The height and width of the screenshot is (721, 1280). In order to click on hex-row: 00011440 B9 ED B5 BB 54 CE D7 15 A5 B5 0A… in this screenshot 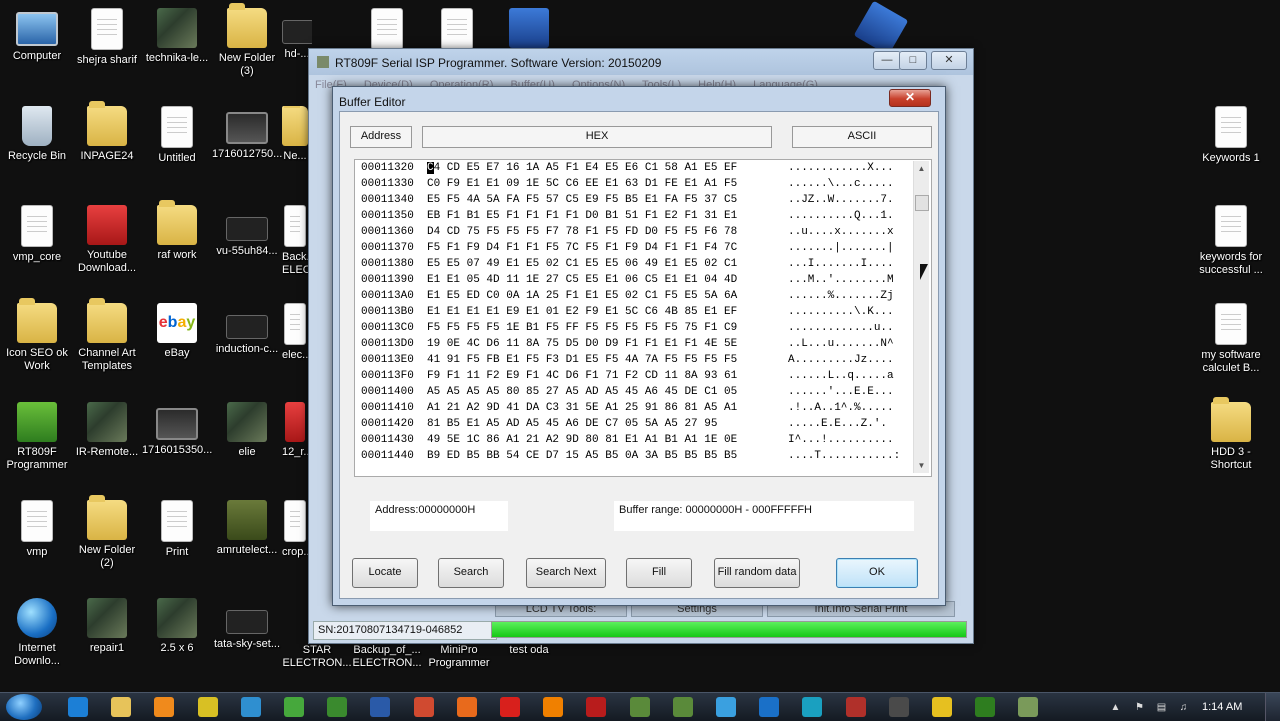, I will do `click(630, 456)`.